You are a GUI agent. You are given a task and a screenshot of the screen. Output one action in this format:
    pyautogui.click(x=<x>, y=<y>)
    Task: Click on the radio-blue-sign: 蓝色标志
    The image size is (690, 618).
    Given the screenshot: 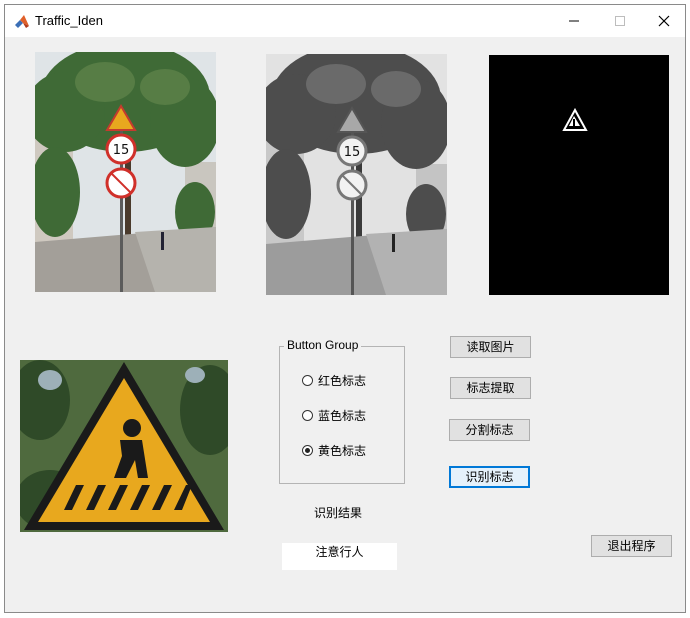 What is the action you would take?
    pyautogui.click(x=334, y=415)
    